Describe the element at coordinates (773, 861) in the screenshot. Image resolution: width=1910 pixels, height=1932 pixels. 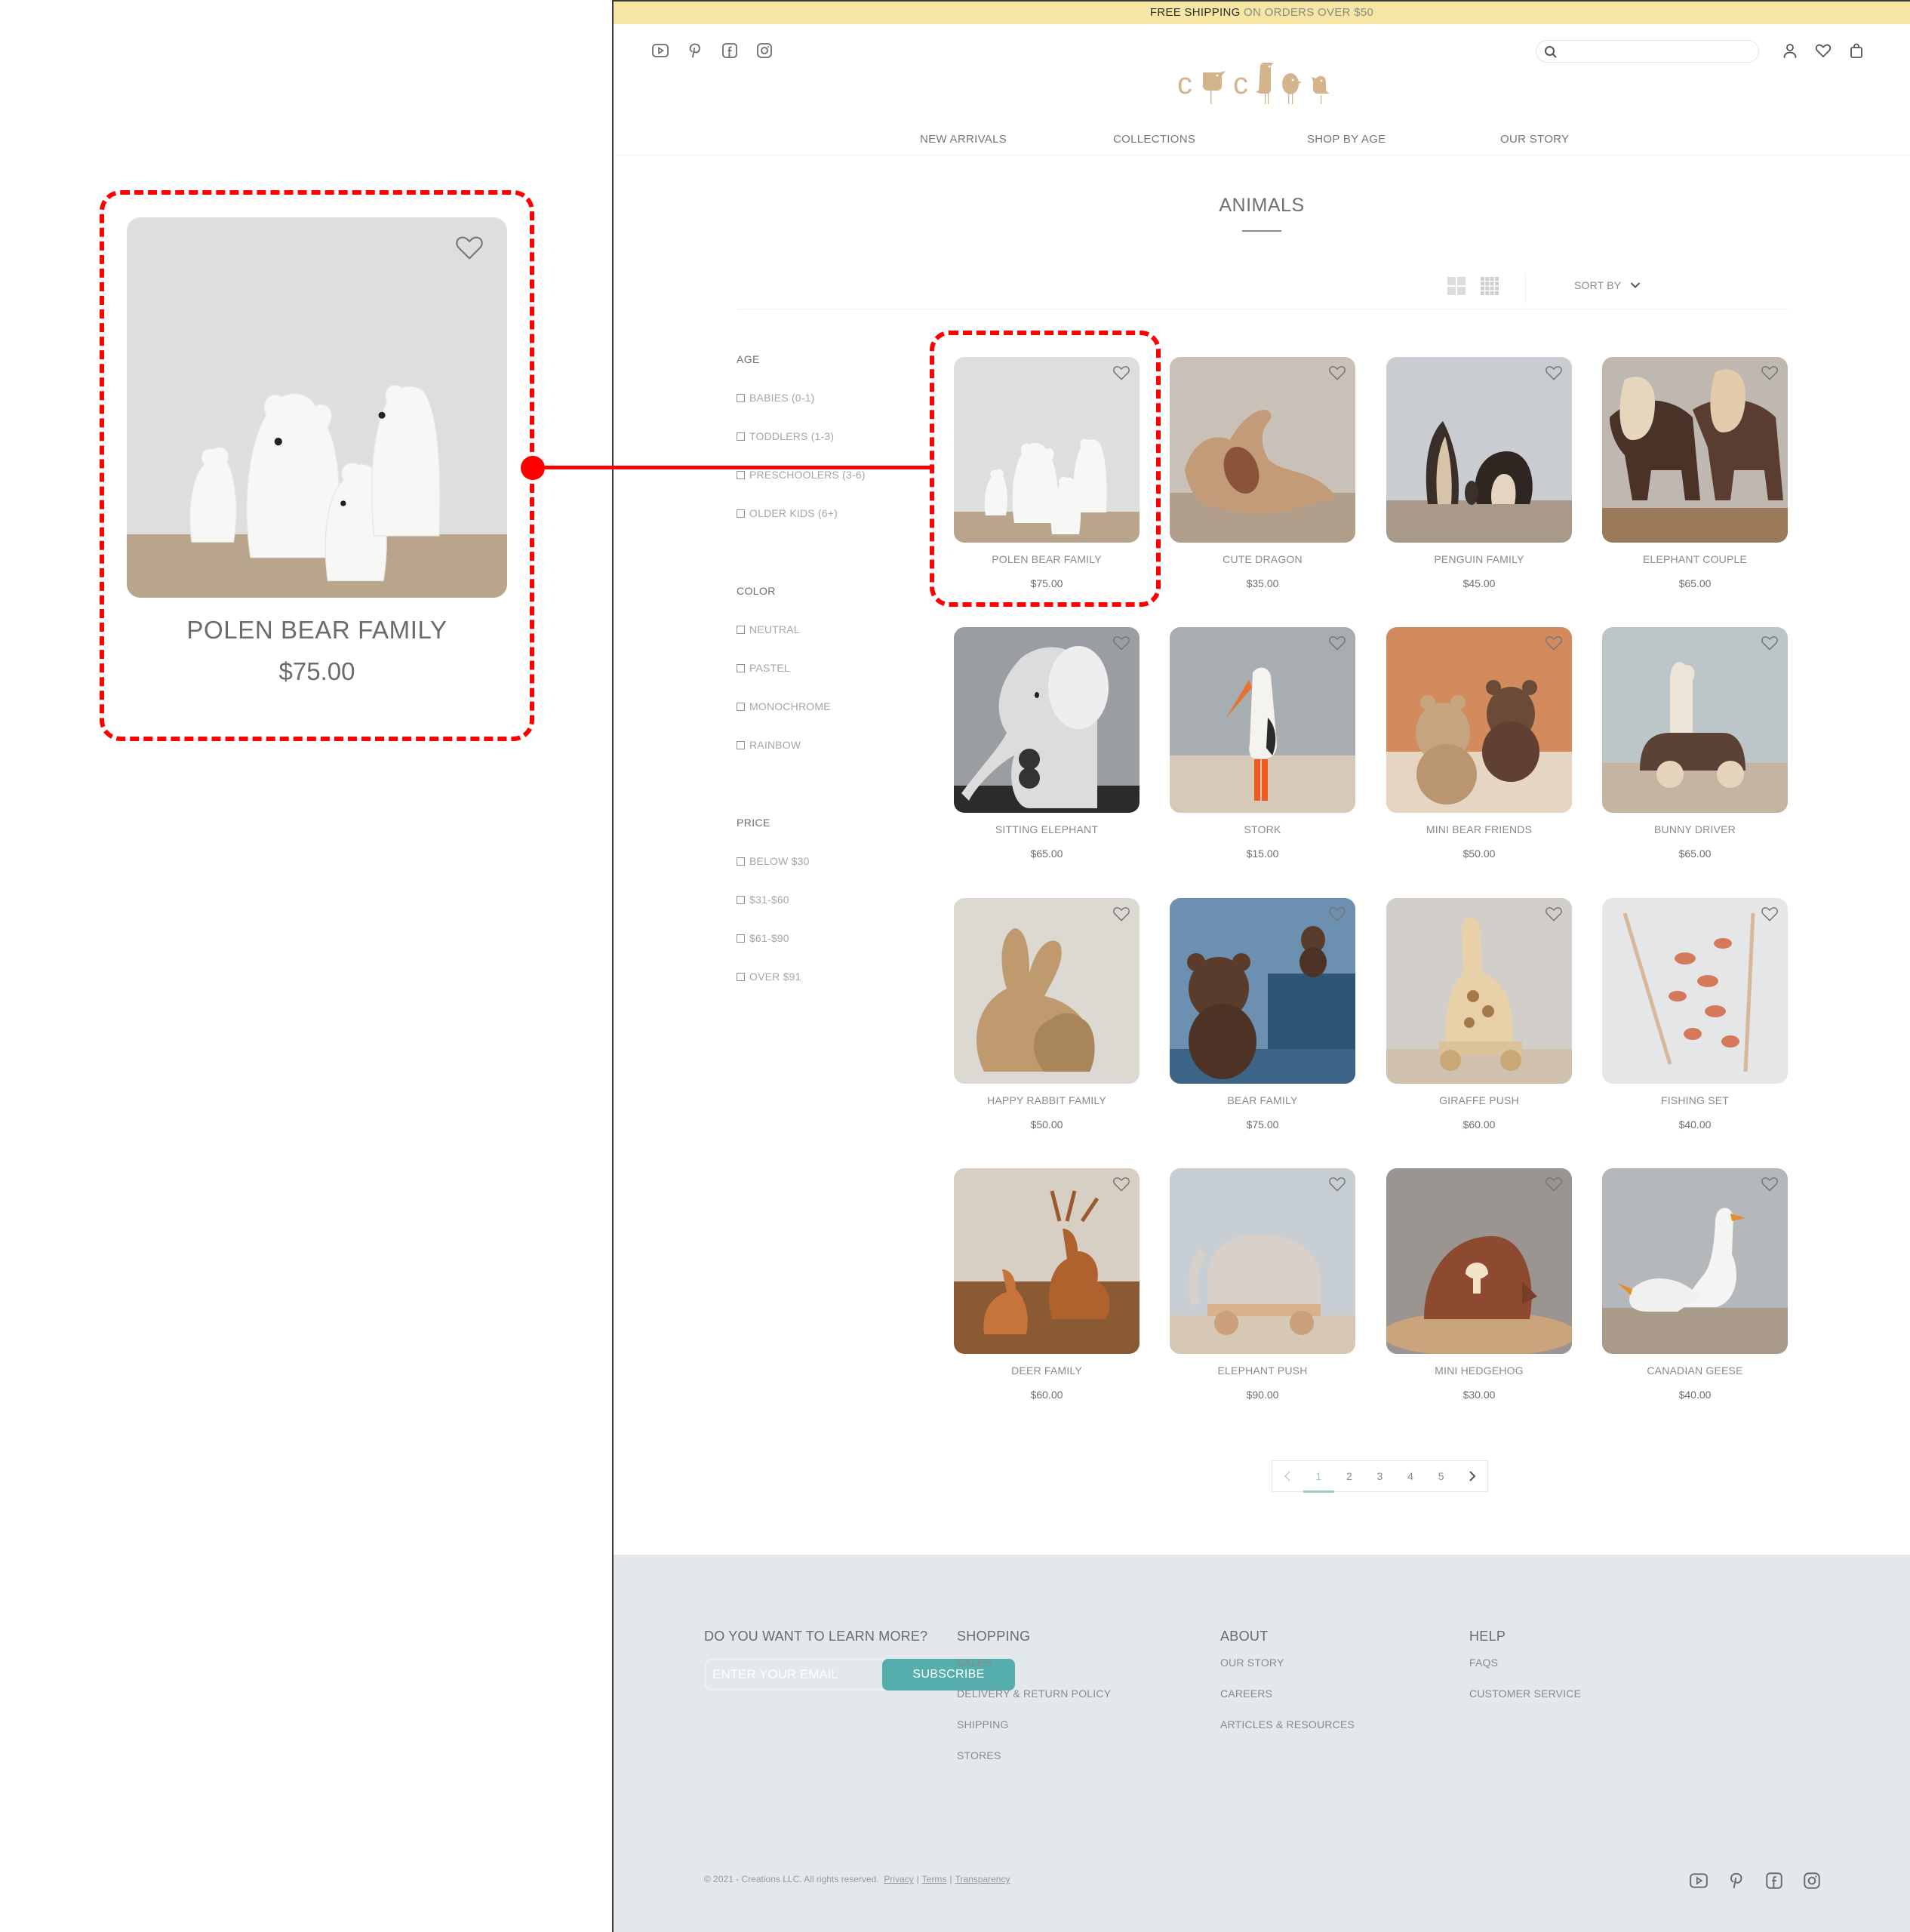
I see `filter-option: BELOW $30` at that location.